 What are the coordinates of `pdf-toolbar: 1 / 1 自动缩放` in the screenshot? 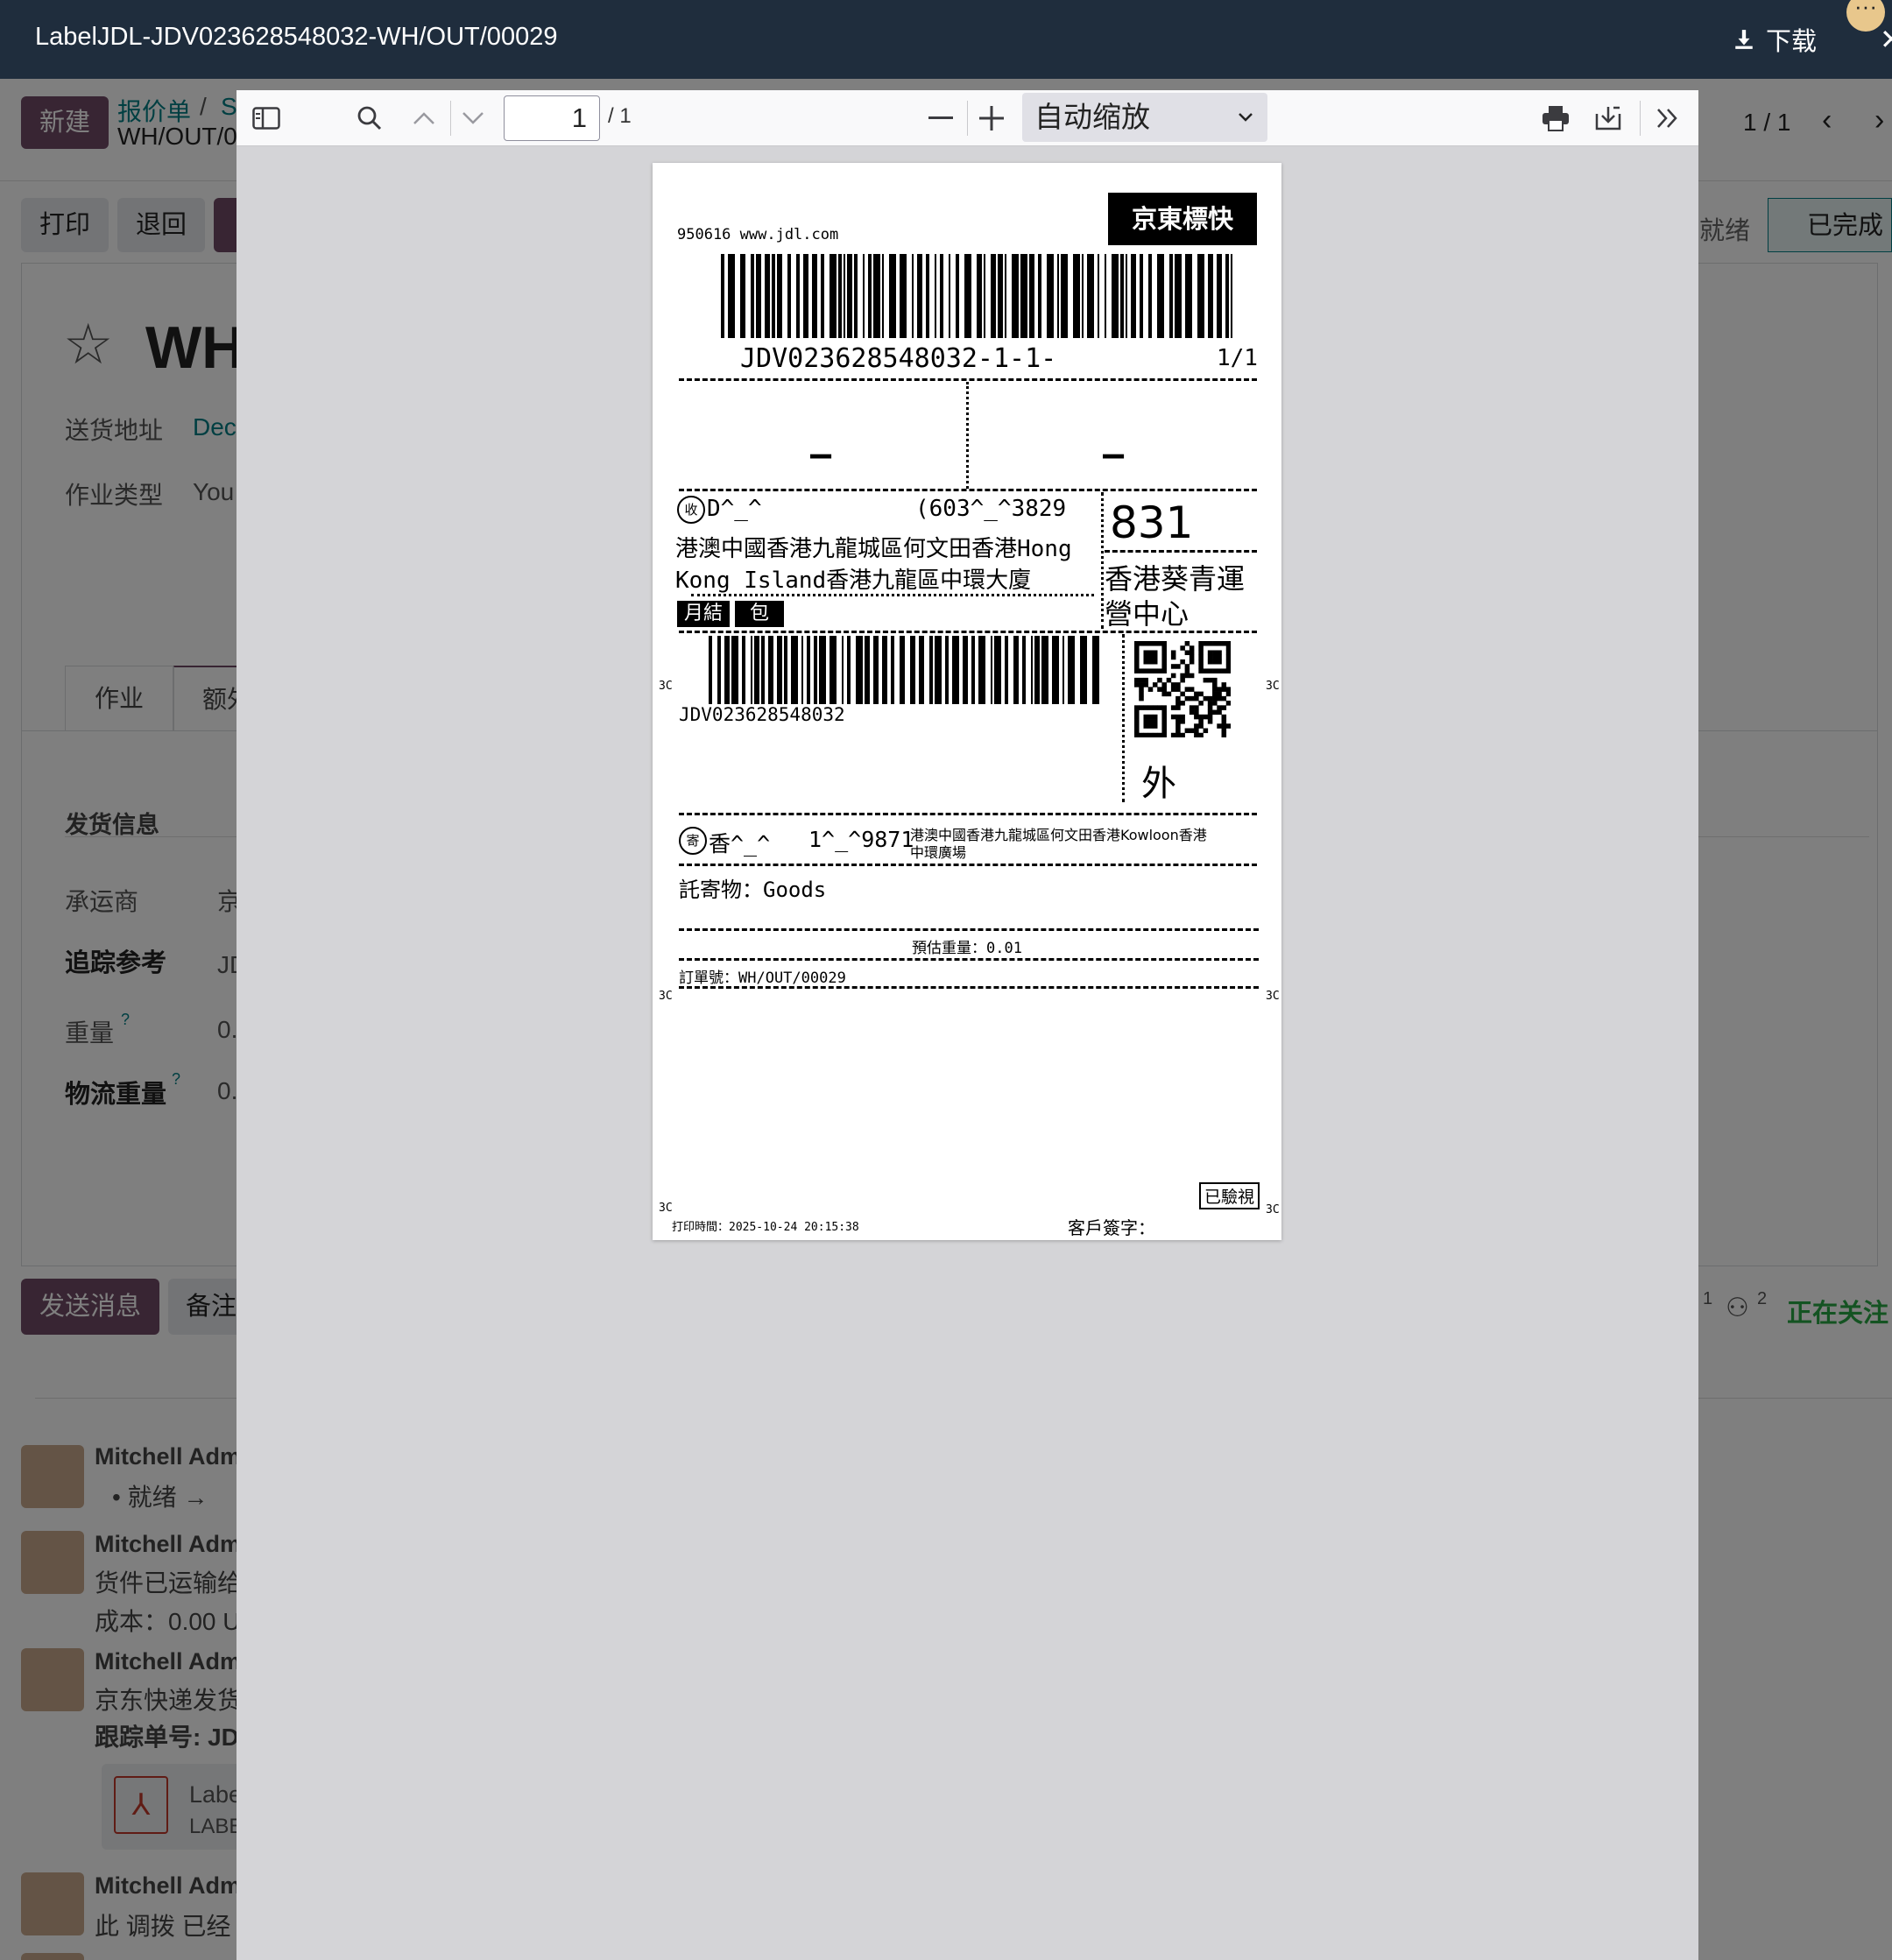 It's located at (967, 118).